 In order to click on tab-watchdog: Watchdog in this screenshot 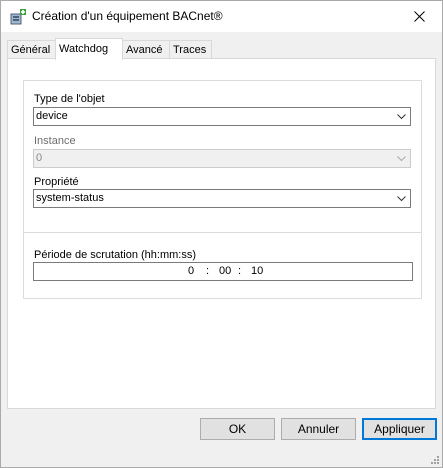, I will do `click(89, 49)`.